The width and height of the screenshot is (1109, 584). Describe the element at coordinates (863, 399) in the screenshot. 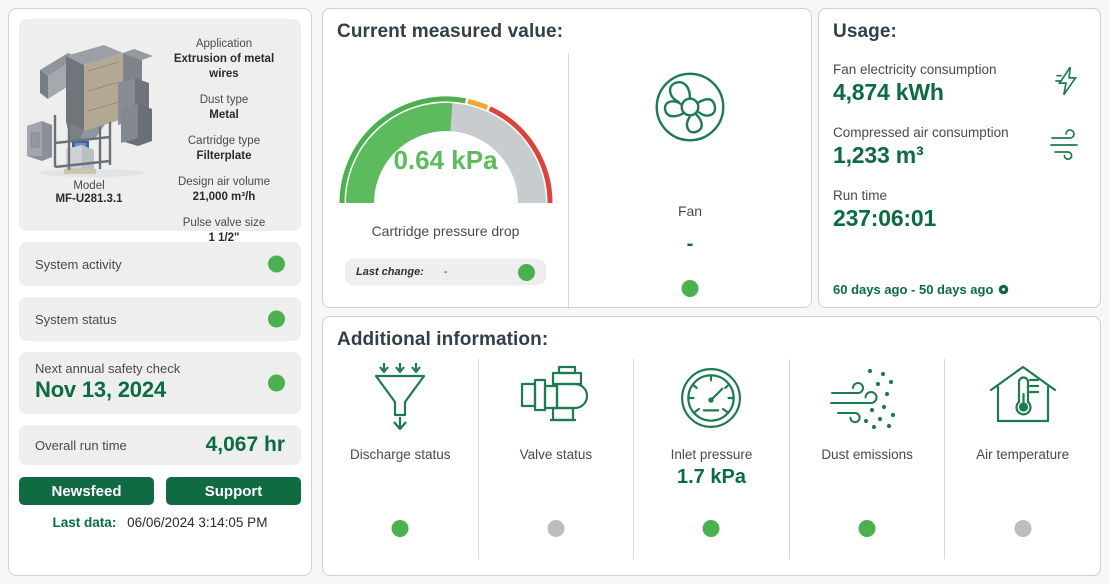

I see `dust-wind-icon` at that location.